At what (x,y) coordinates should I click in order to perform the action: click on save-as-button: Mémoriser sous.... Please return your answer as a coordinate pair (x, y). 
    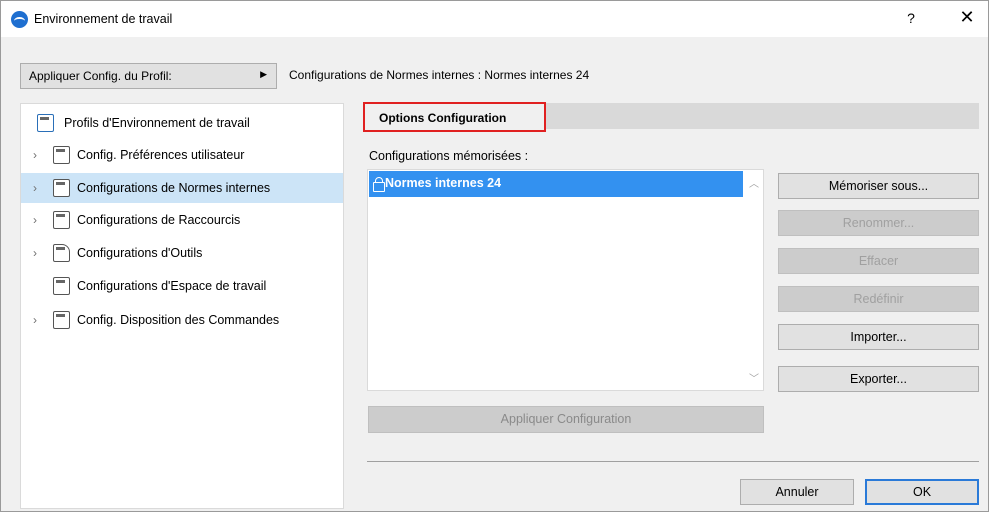
    Looking at the image, I should click on (878, 186).